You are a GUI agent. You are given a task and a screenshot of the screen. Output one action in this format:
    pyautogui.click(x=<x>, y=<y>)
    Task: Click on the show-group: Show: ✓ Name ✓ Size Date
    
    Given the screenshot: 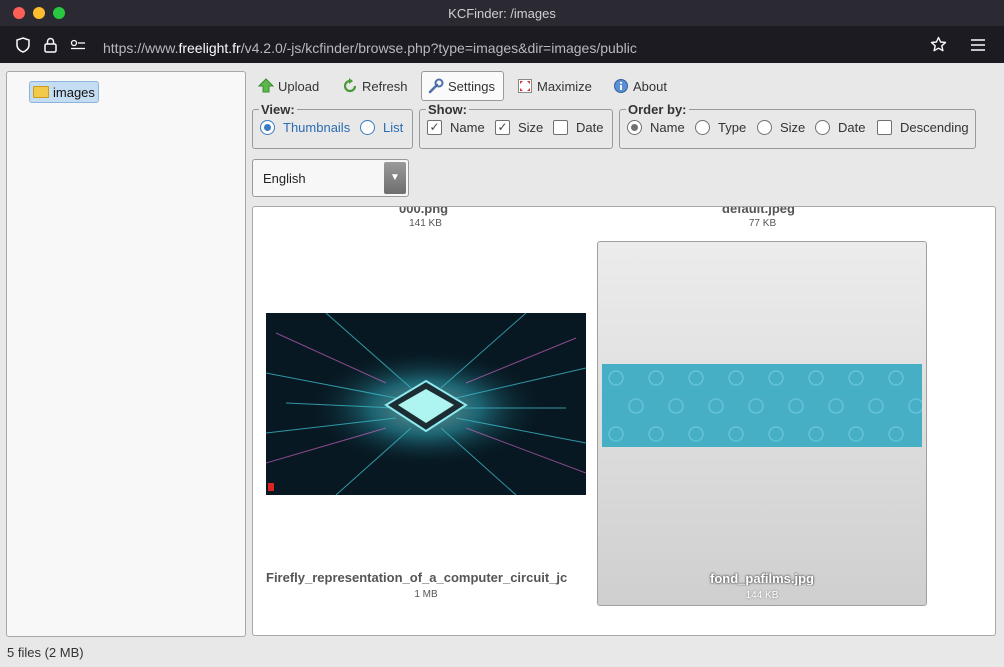 What is the action you would take?
    pyautogui.click(x=516, y=125)
    